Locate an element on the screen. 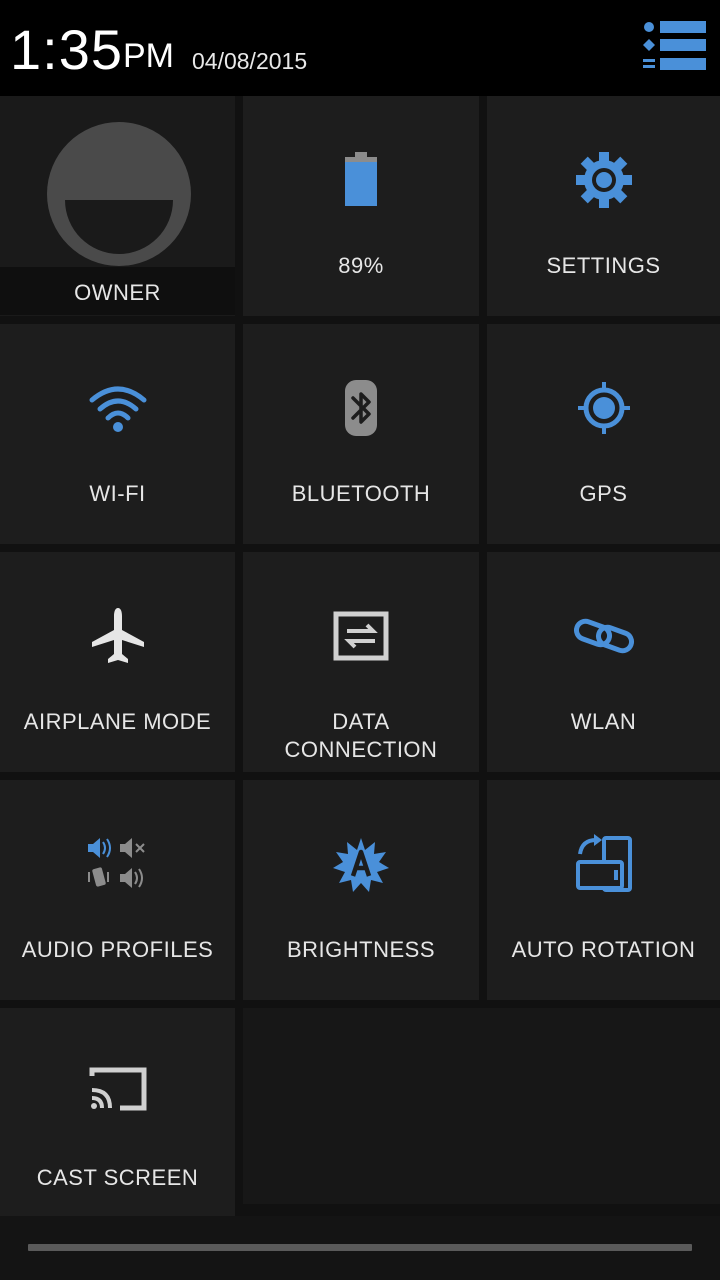 This screenshot has width=720, height=1280. tile-settings: SETTINGS is located at coordinates (603, 206).